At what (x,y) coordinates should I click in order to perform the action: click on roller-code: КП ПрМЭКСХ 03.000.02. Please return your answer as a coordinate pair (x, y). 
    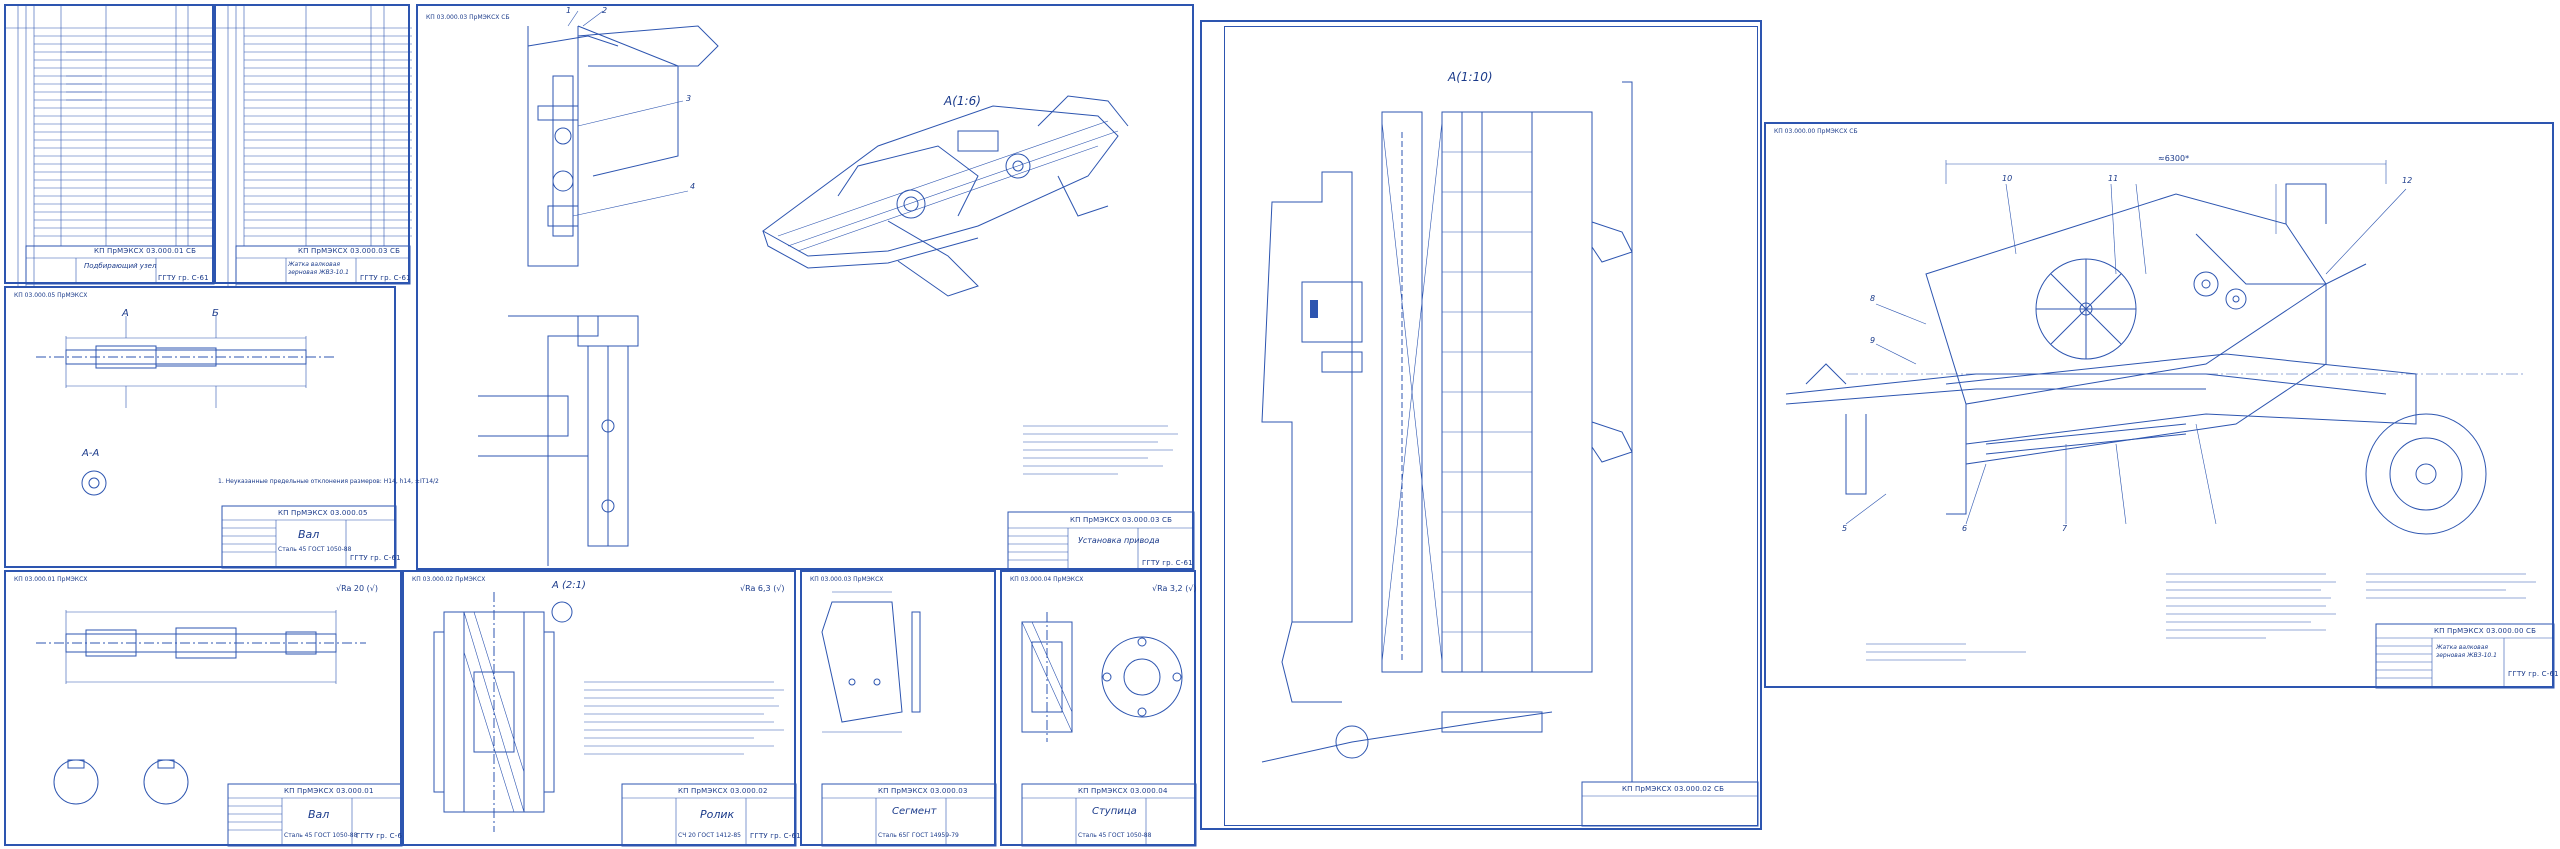
    Looking at the image, I should click on (723, 791).